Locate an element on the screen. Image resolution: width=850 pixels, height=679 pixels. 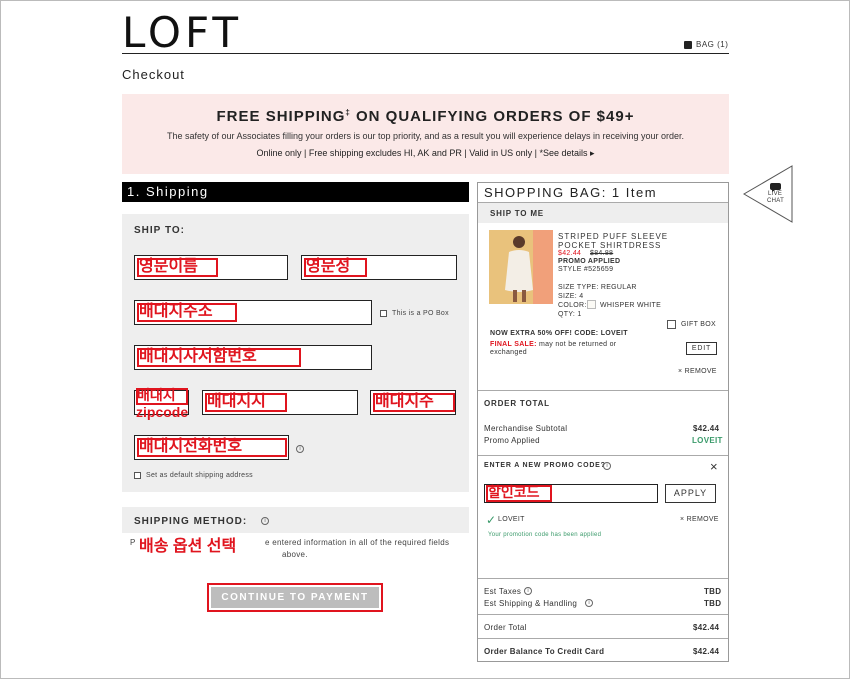
taxes-info-icon: i is located at coordinates (528, 591).